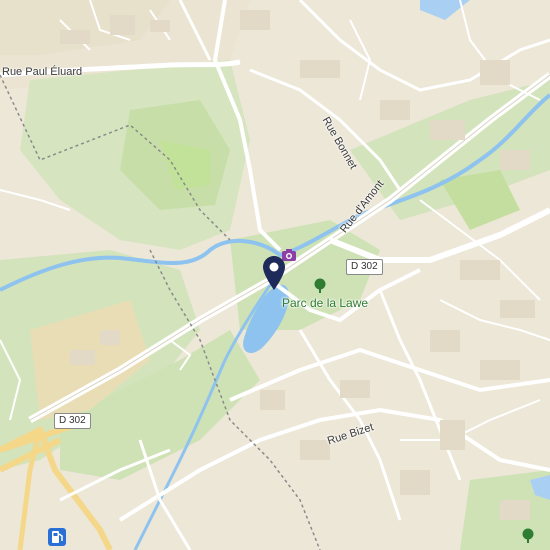 The image size is (550, 550). What do you see at coordinates (72, 421) in the screenshot?
I see `route-shield-d302-west: D 302` at bounding box center [72, 421].